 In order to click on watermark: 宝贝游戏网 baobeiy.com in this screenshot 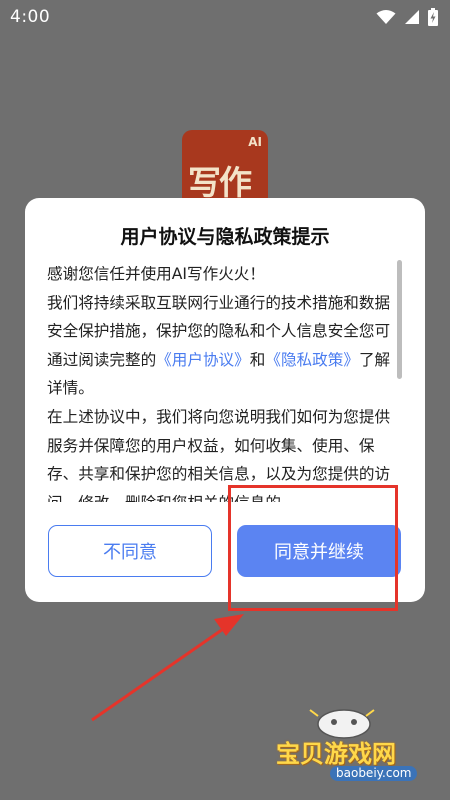, I will do `click(356, 744)`.